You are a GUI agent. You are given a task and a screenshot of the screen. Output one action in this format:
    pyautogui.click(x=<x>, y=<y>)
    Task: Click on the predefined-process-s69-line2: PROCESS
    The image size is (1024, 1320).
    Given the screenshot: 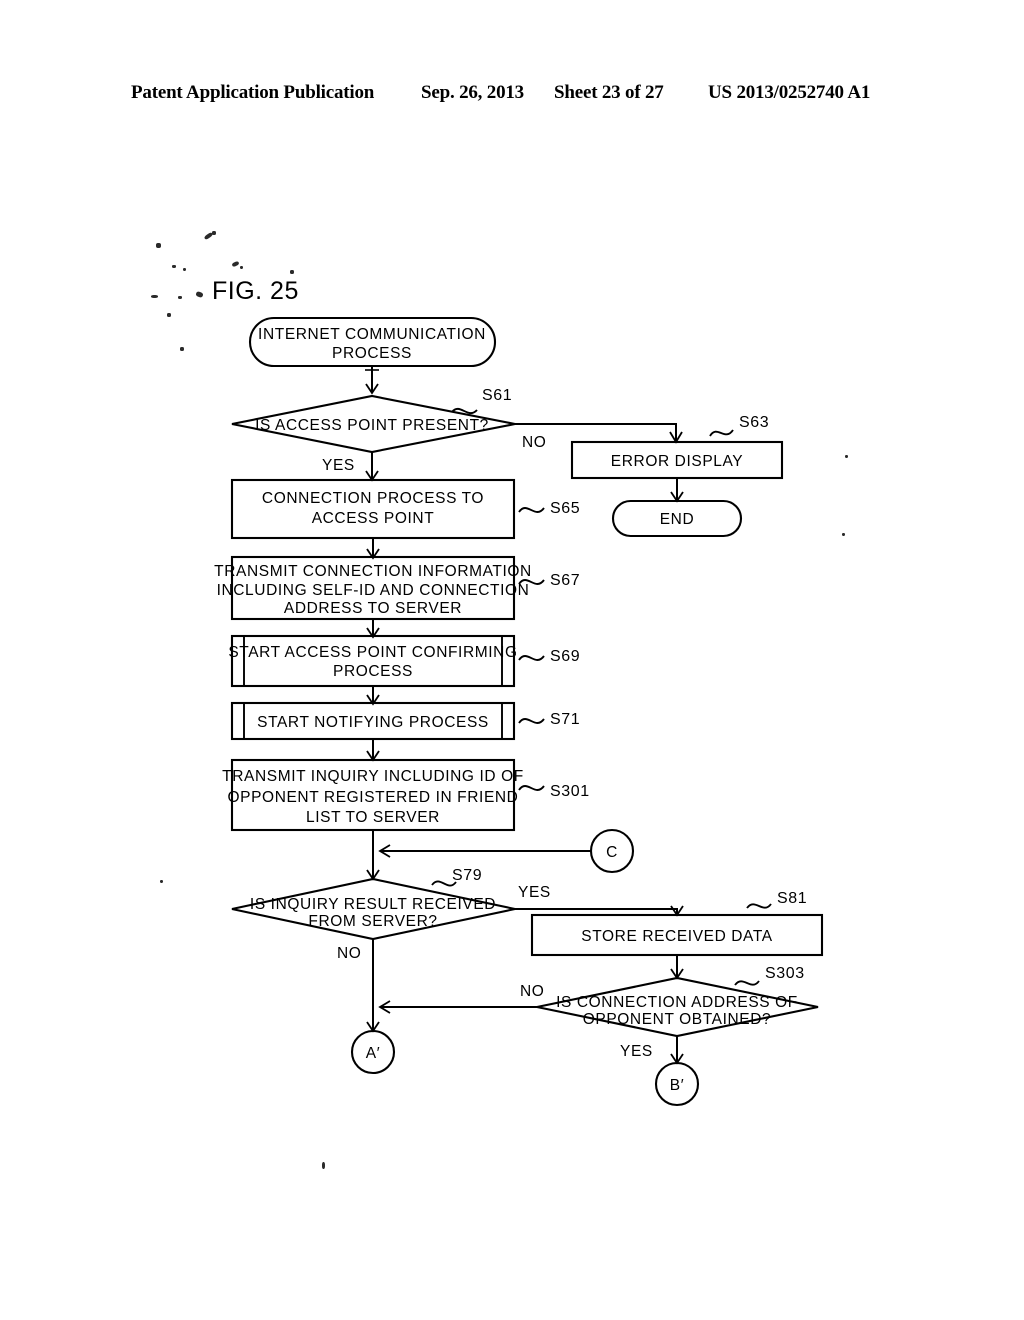 What is the action you would take?
    pyautogui.click(x=373, y=671)
    